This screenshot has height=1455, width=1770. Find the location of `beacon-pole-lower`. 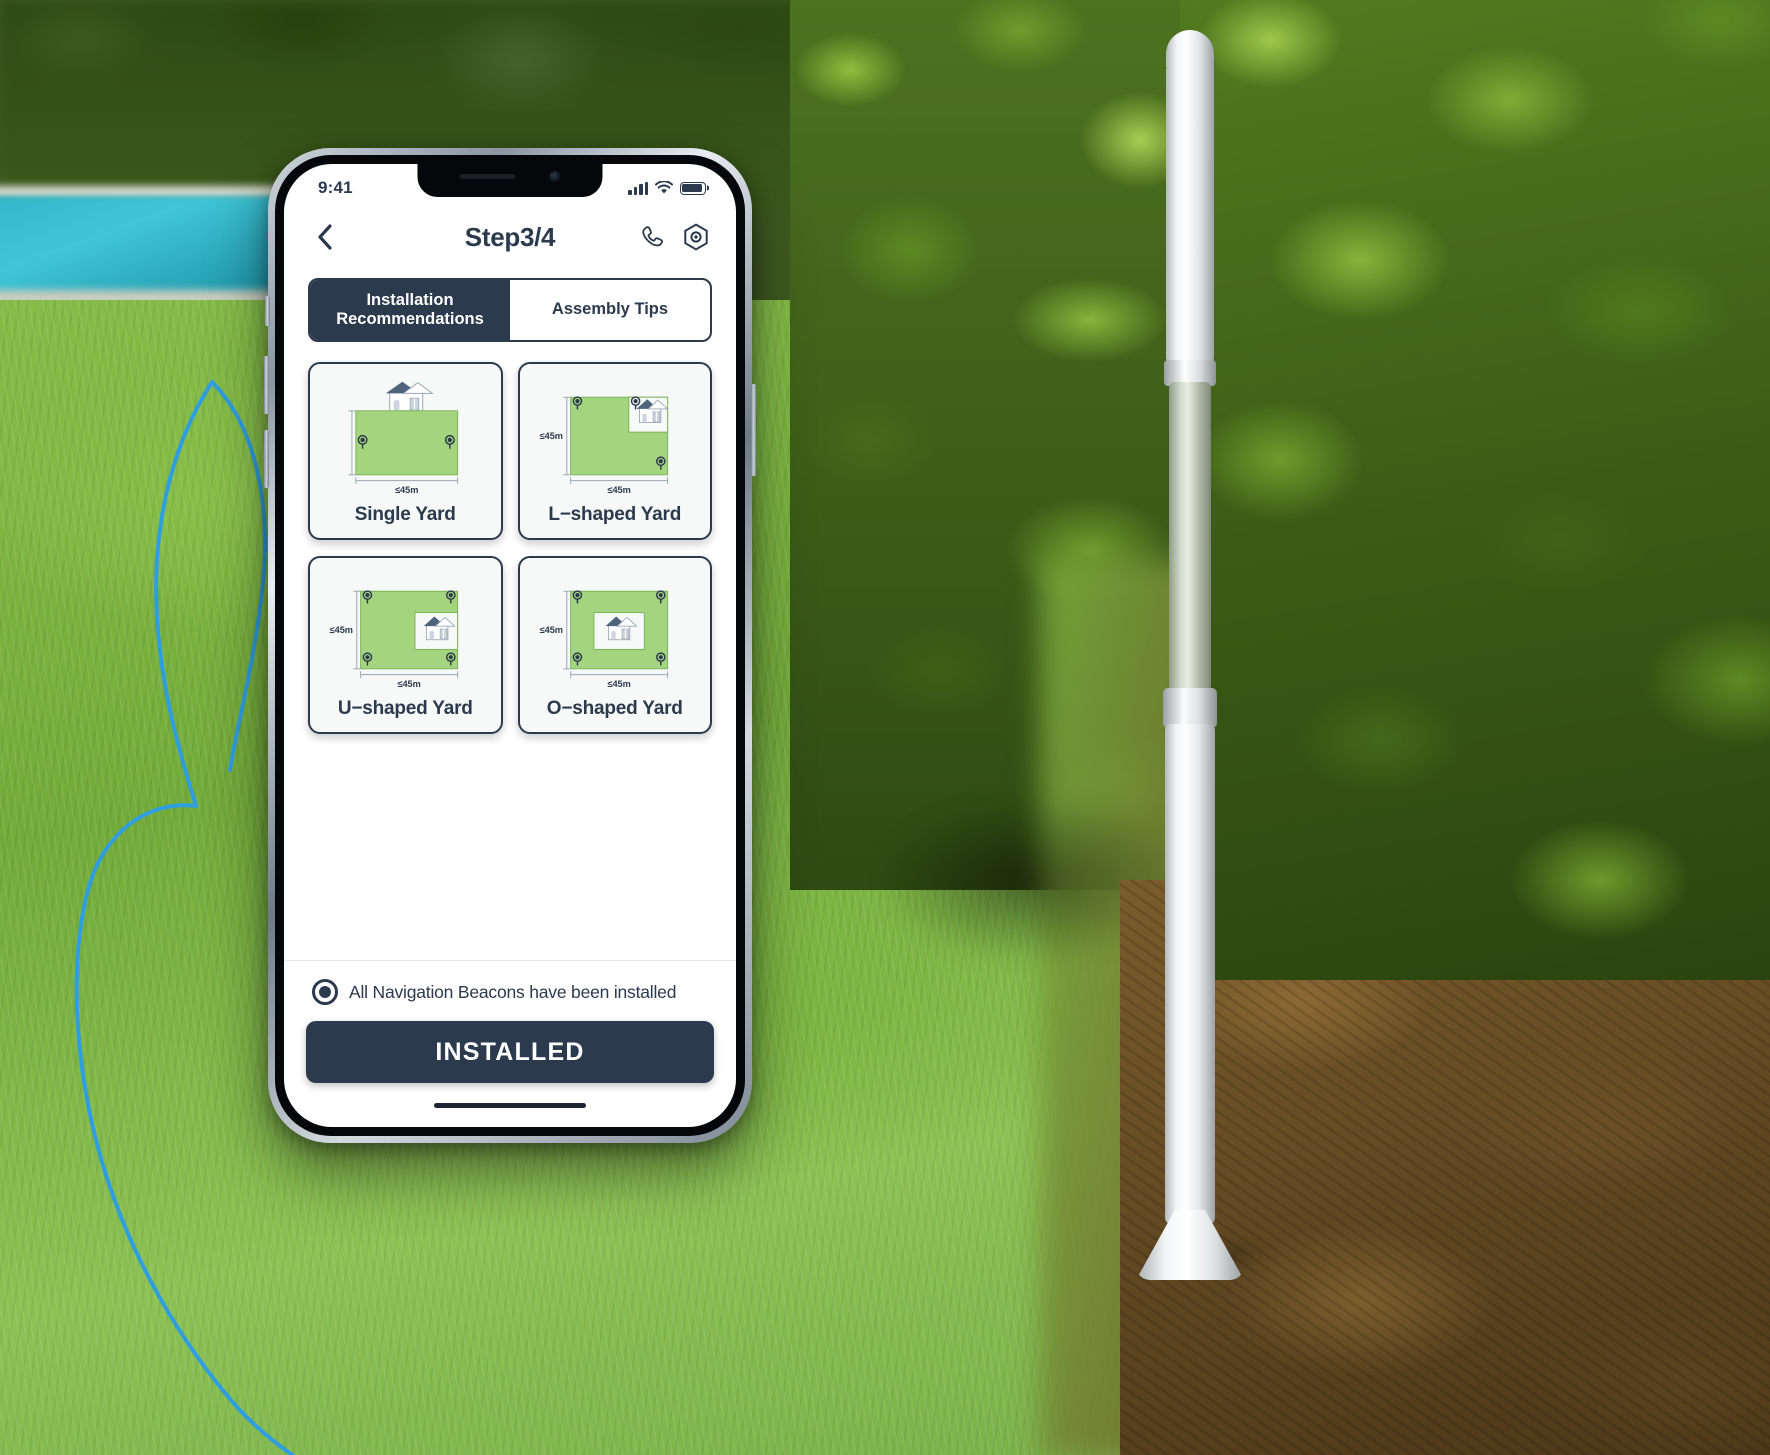

beacon-pole-lower is located at coordinates (1190, 974).